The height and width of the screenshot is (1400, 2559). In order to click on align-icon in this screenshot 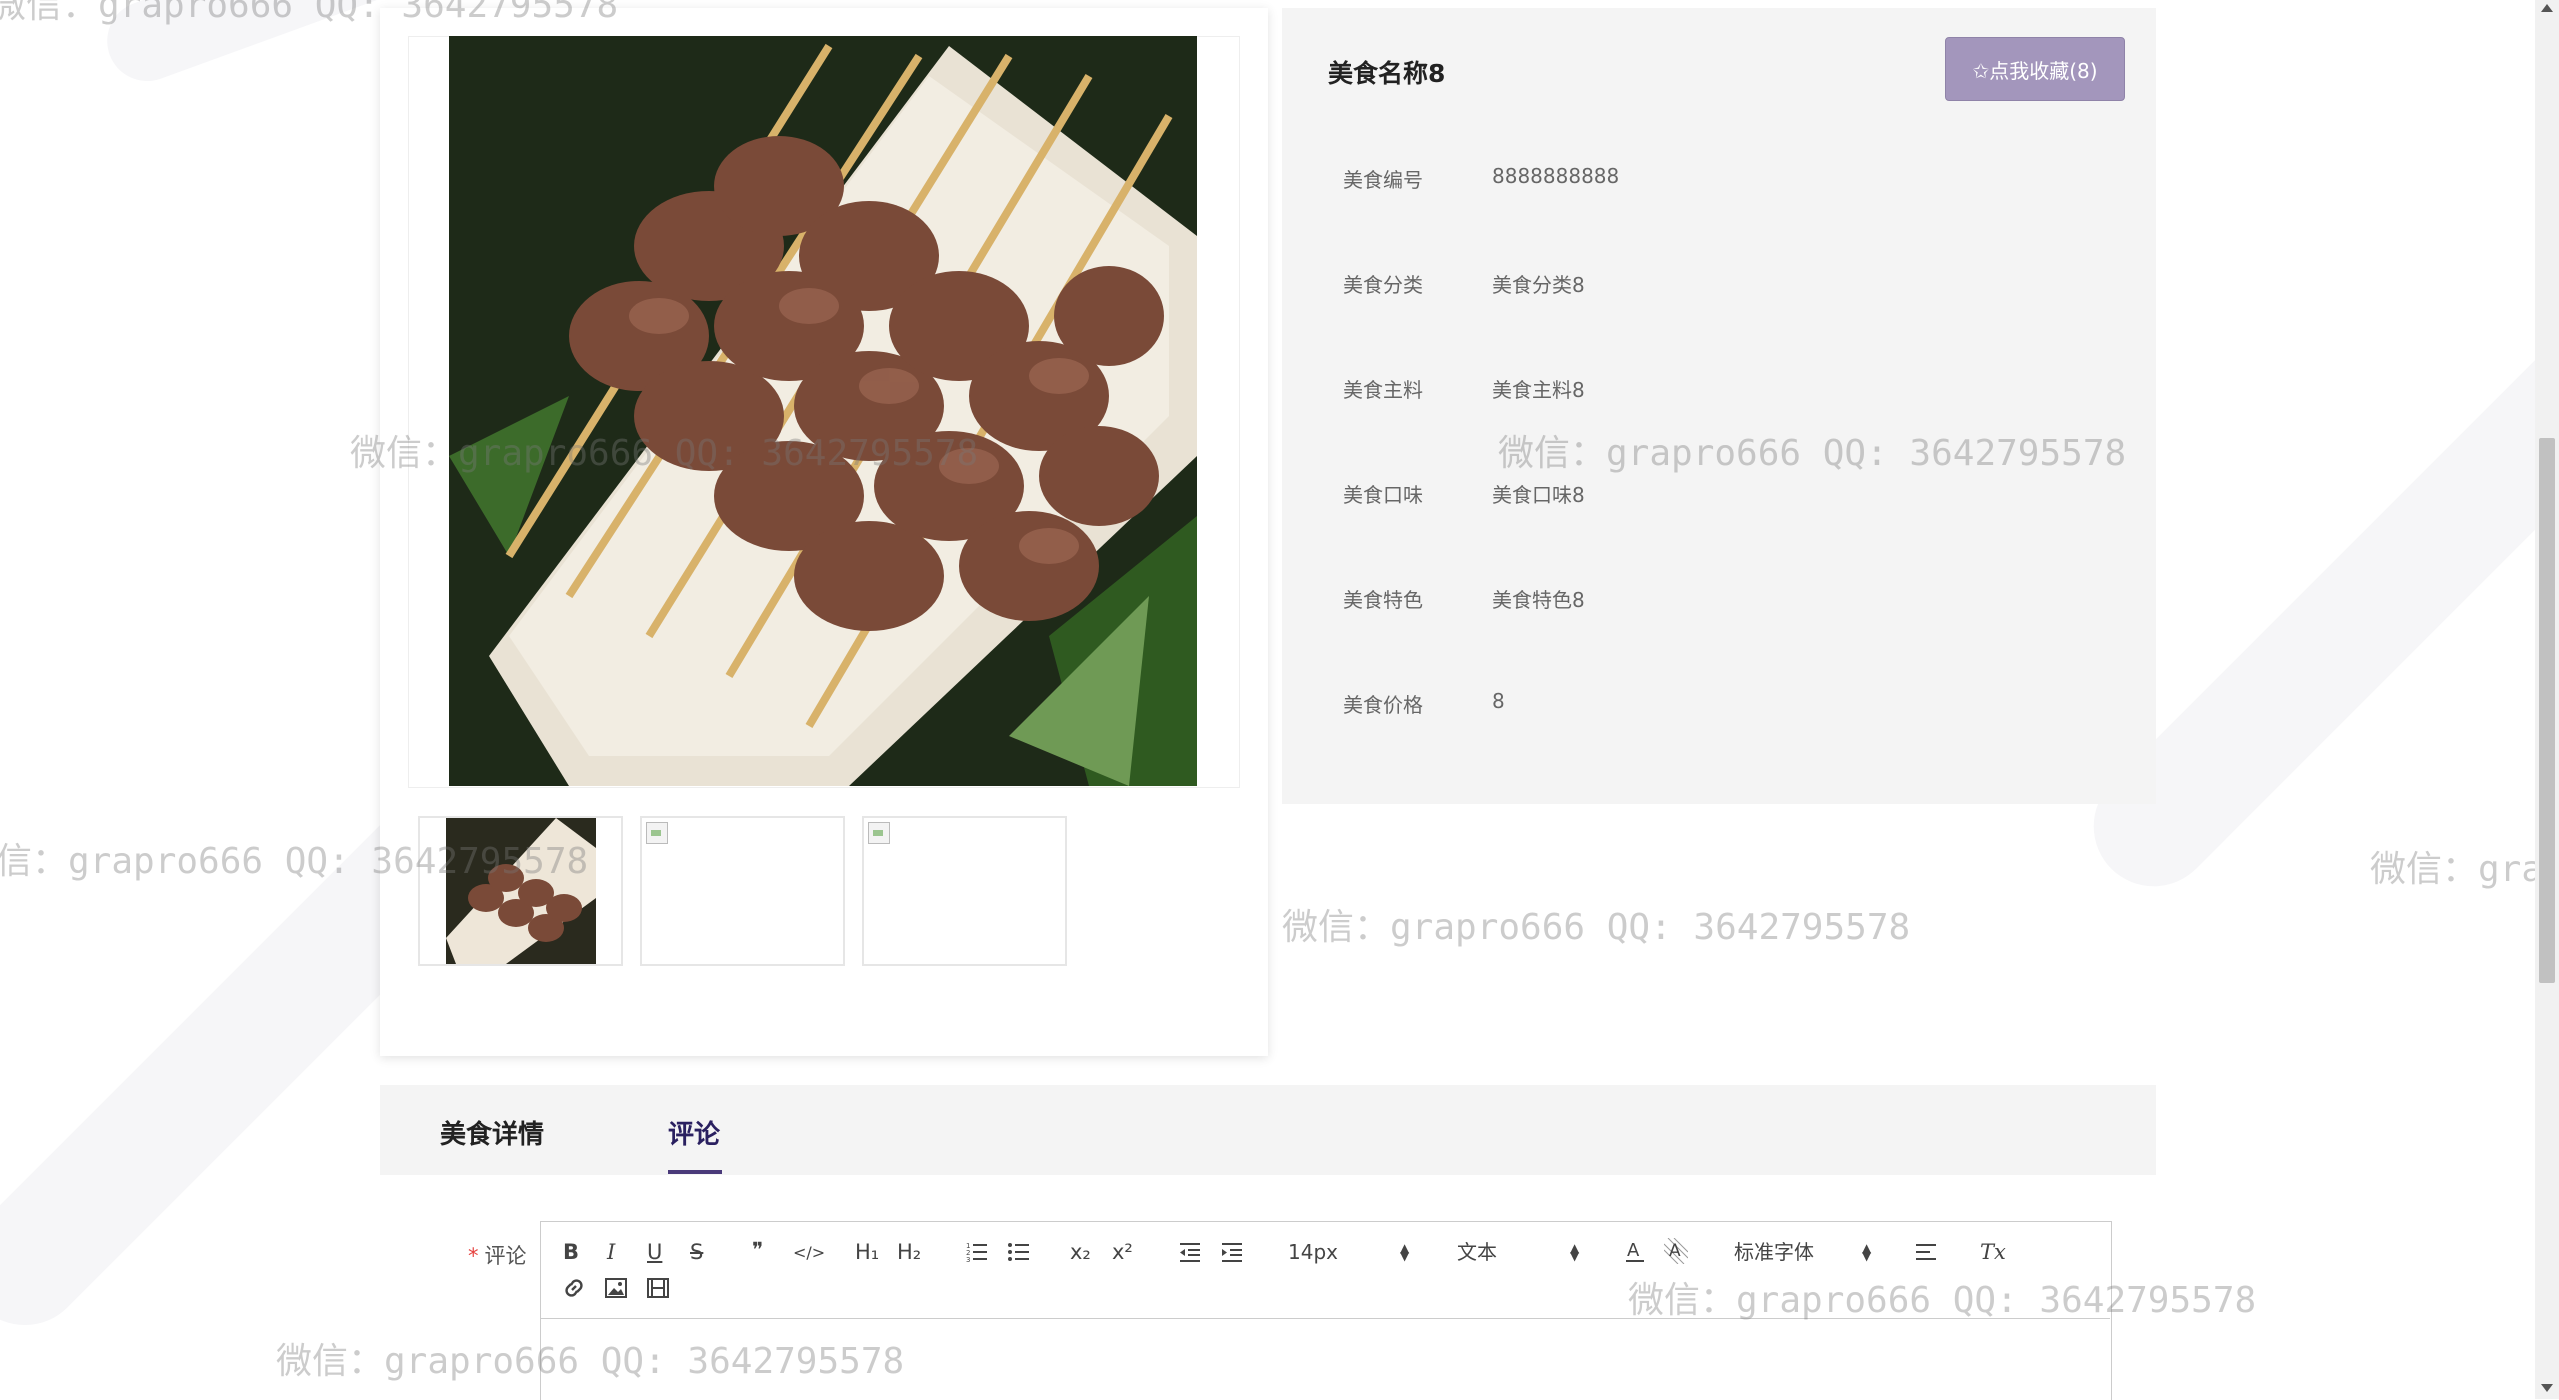, I will do `click(1926, 1254)`.